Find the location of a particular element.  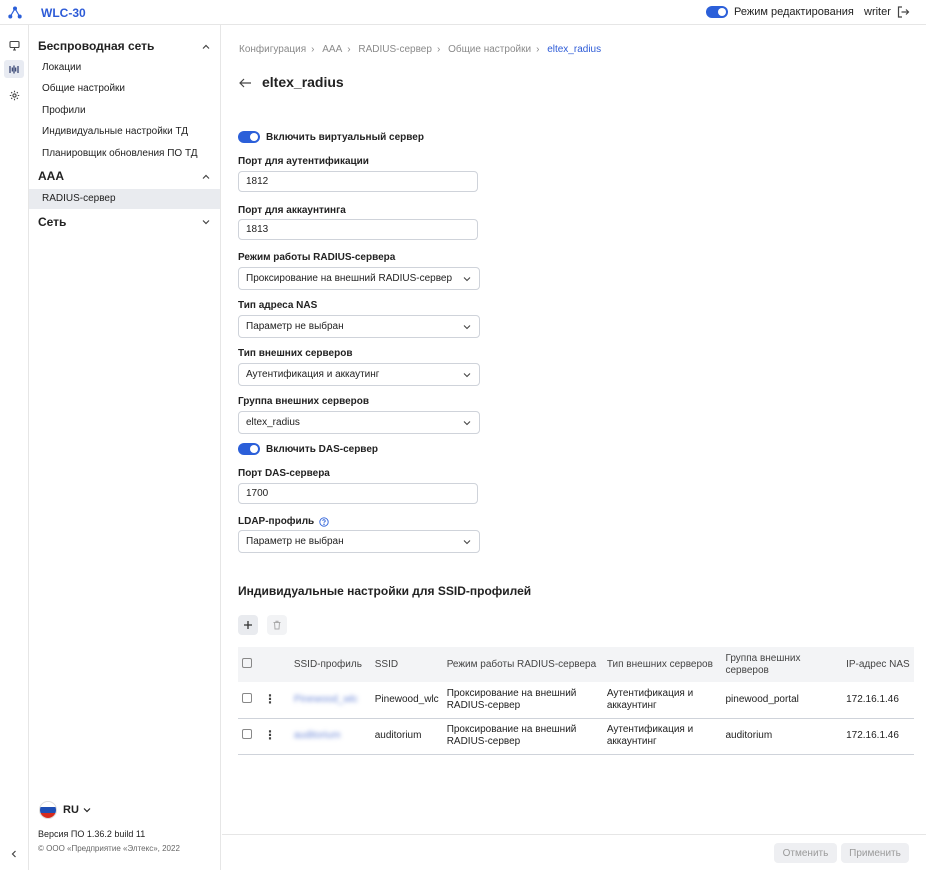

select-all-checkbox is located at coordinates (247, 662).